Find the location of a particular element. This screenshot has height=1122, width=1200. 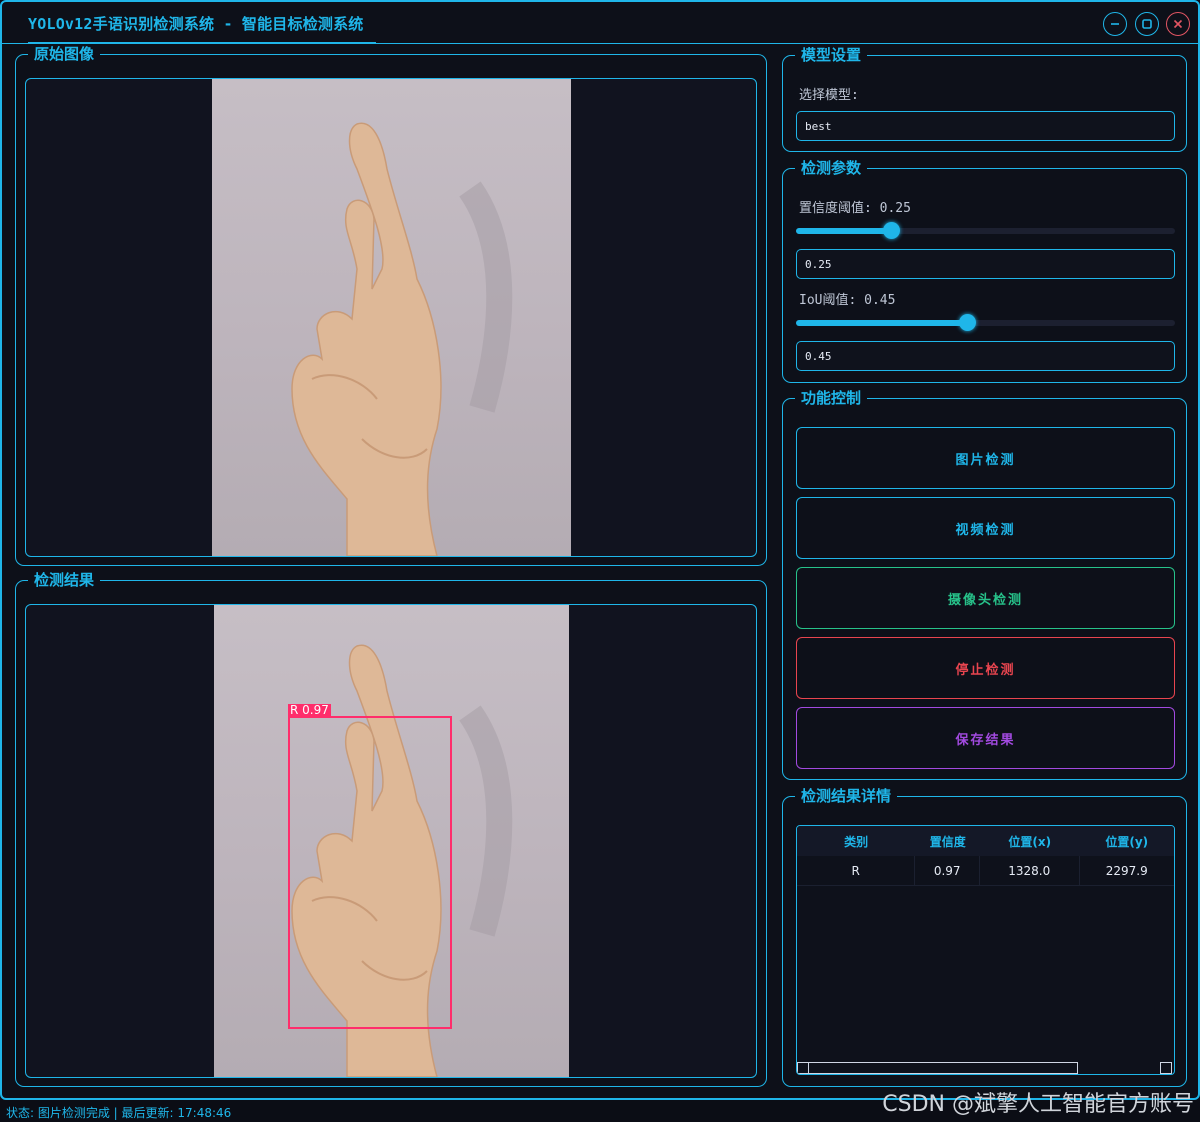

controls-panel: 功能控制 图片检测 视频检测 摄像头检测 停止检测 保存结果 is located at coordinates (984, 584).